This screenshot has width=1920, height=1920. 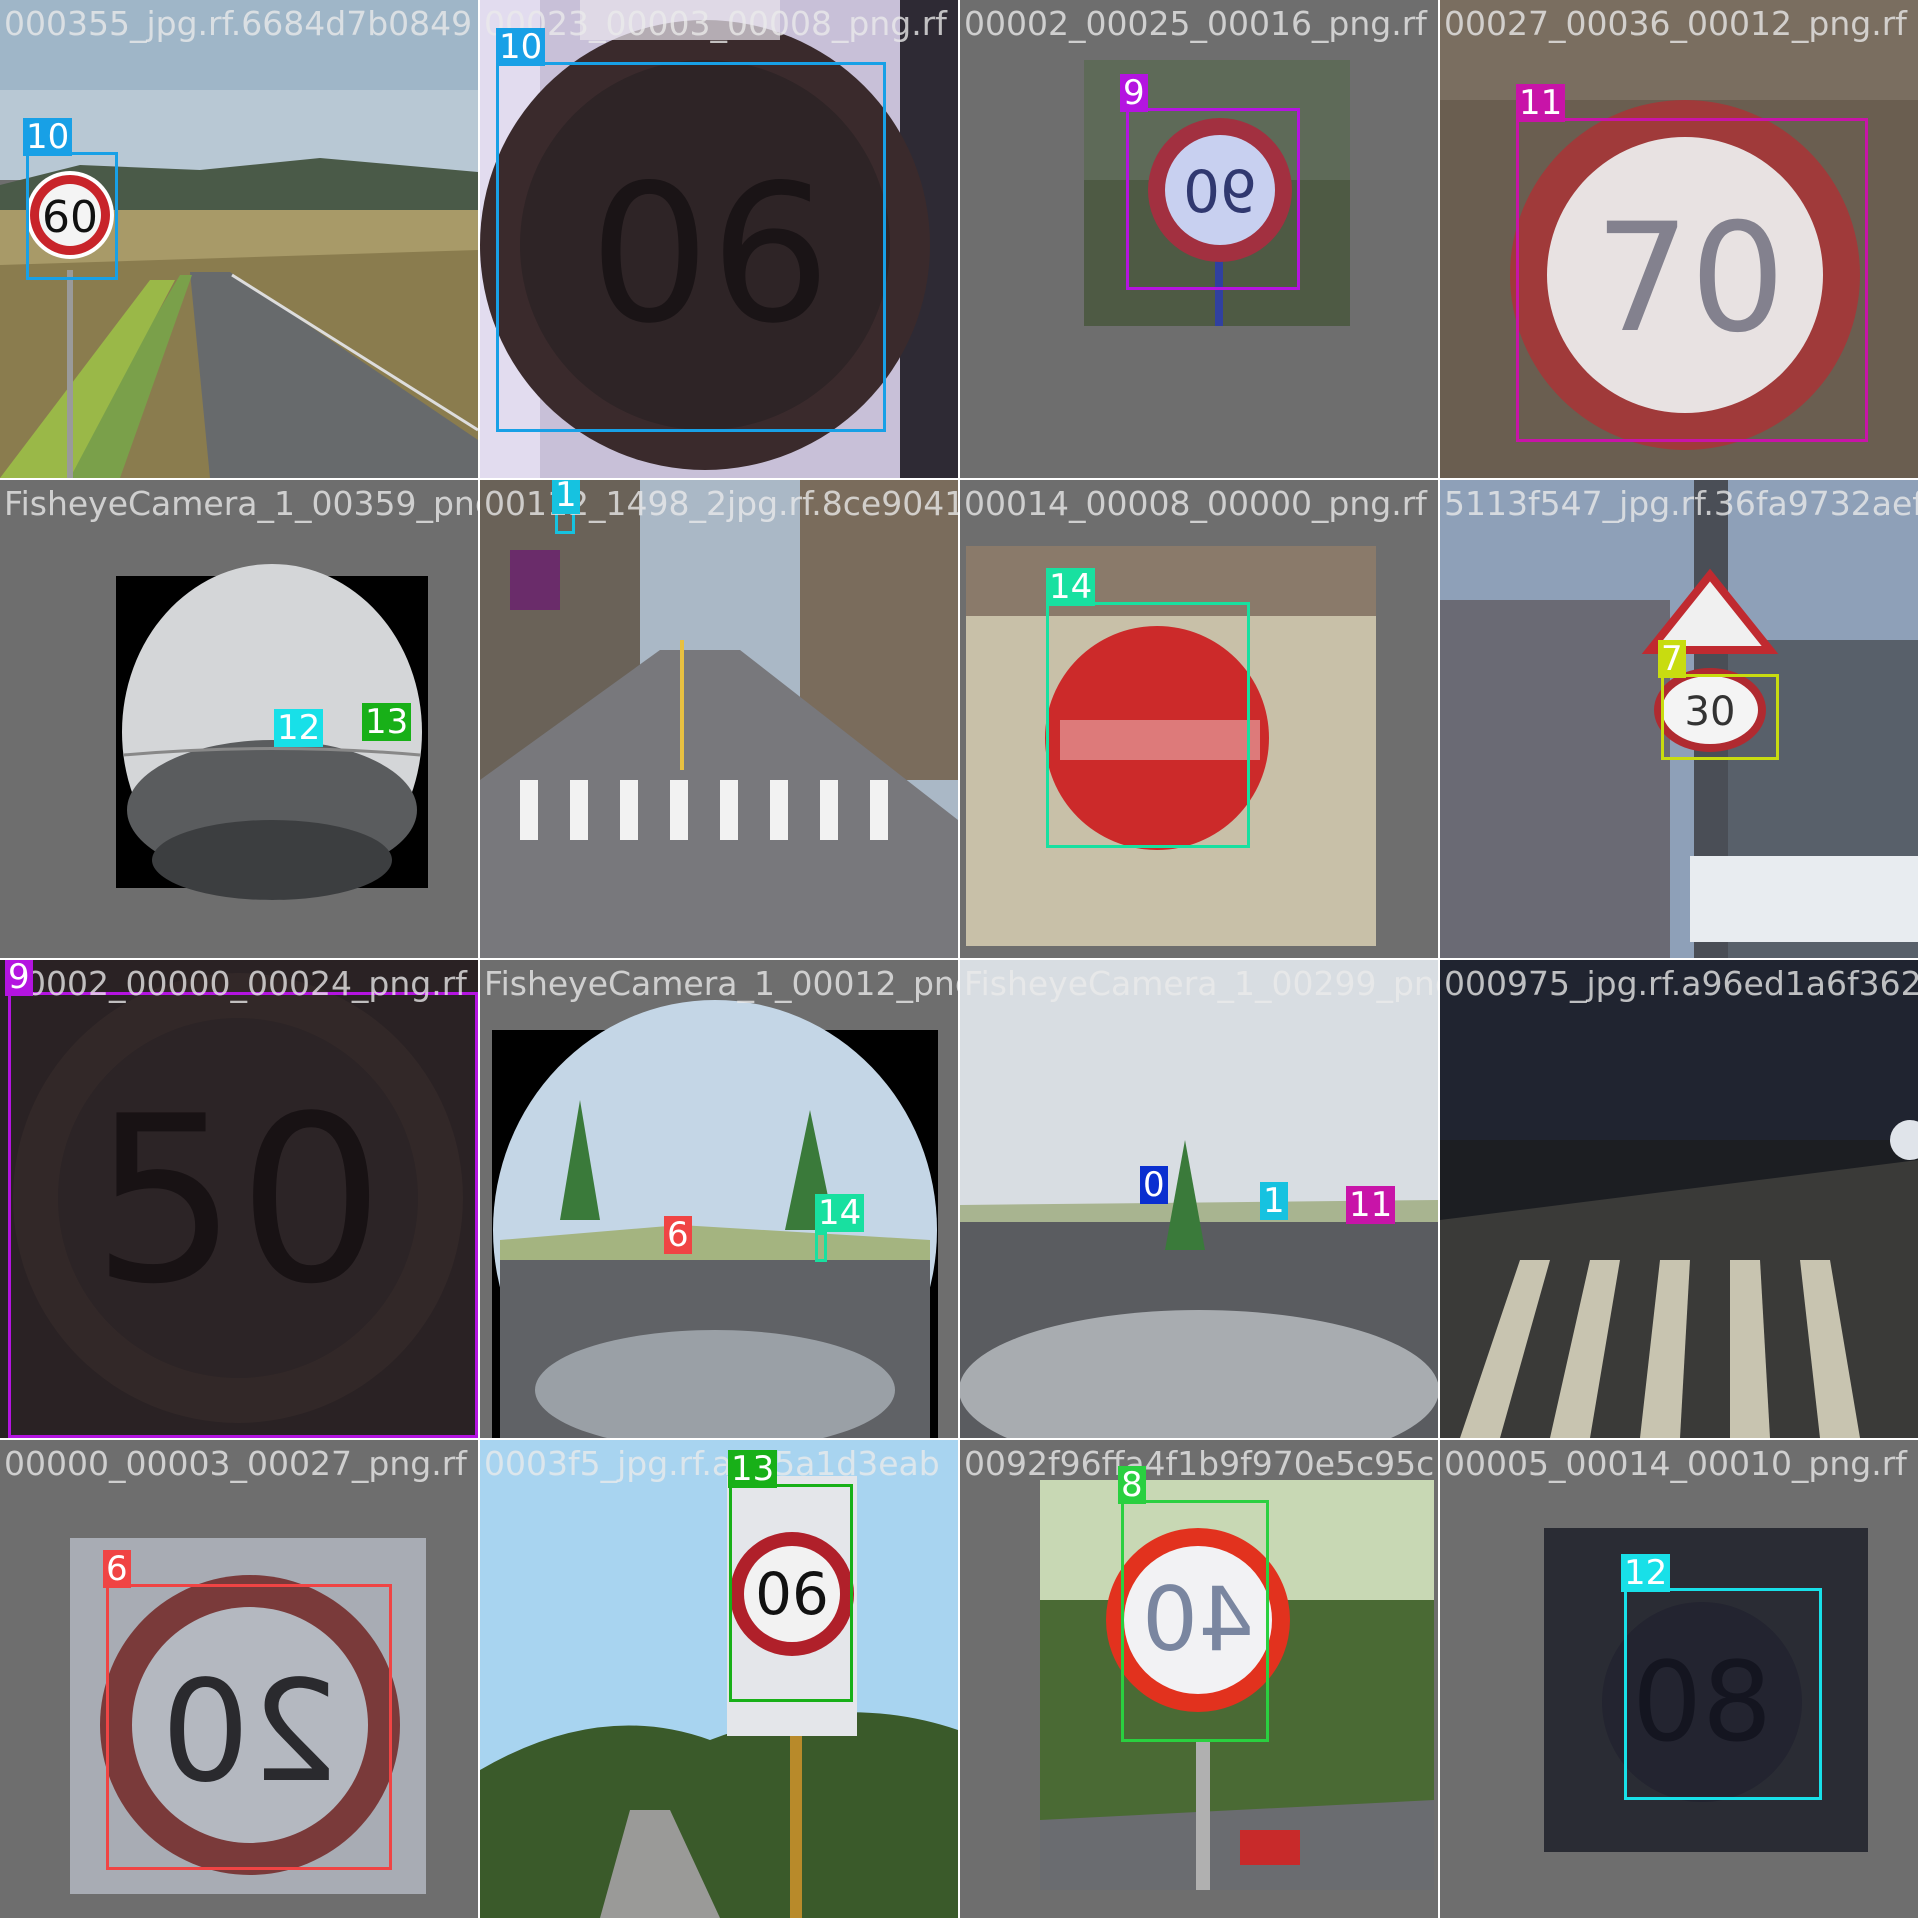 I want to click on tile-16: 80 00005_00014_00010_png.rf 12, so click(x=1679, y=1679).